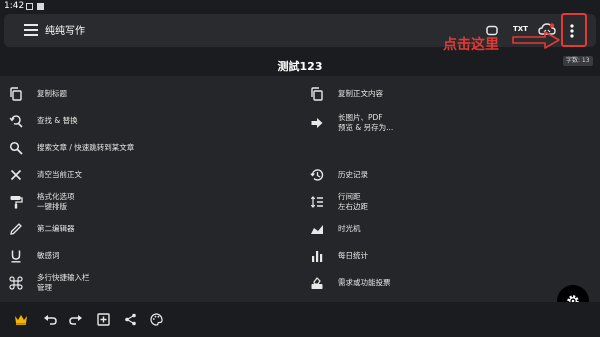 The image size is (600, 337). Describe the element at coordinates (353, 174) in the screenshot. I see `menu-item-label: 历史记录` at that location.